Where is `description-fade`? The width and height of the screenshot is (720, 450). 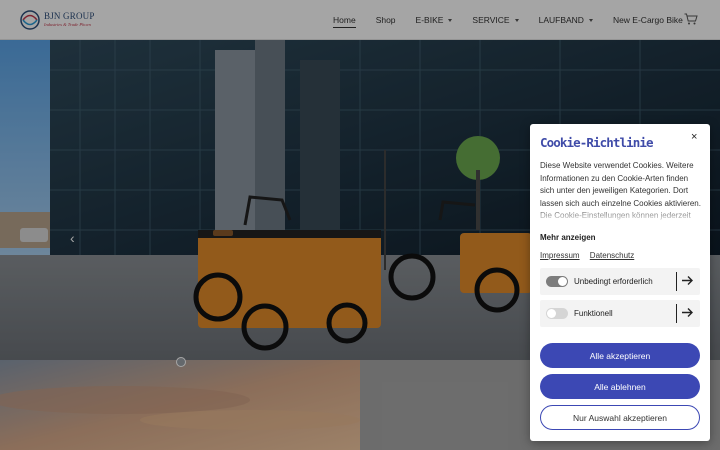
description-fade is located at coordinates (621, 215).